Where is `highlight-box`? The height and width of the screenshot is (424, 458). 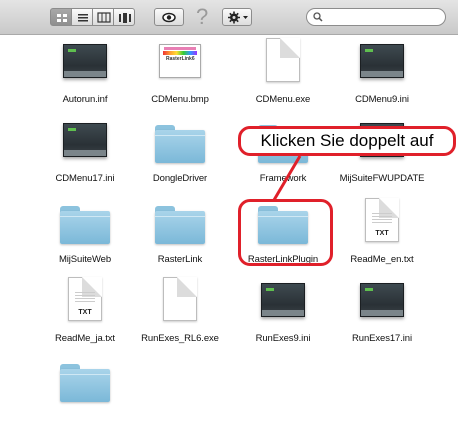 highlight-box is located at coordinates (285, 232).